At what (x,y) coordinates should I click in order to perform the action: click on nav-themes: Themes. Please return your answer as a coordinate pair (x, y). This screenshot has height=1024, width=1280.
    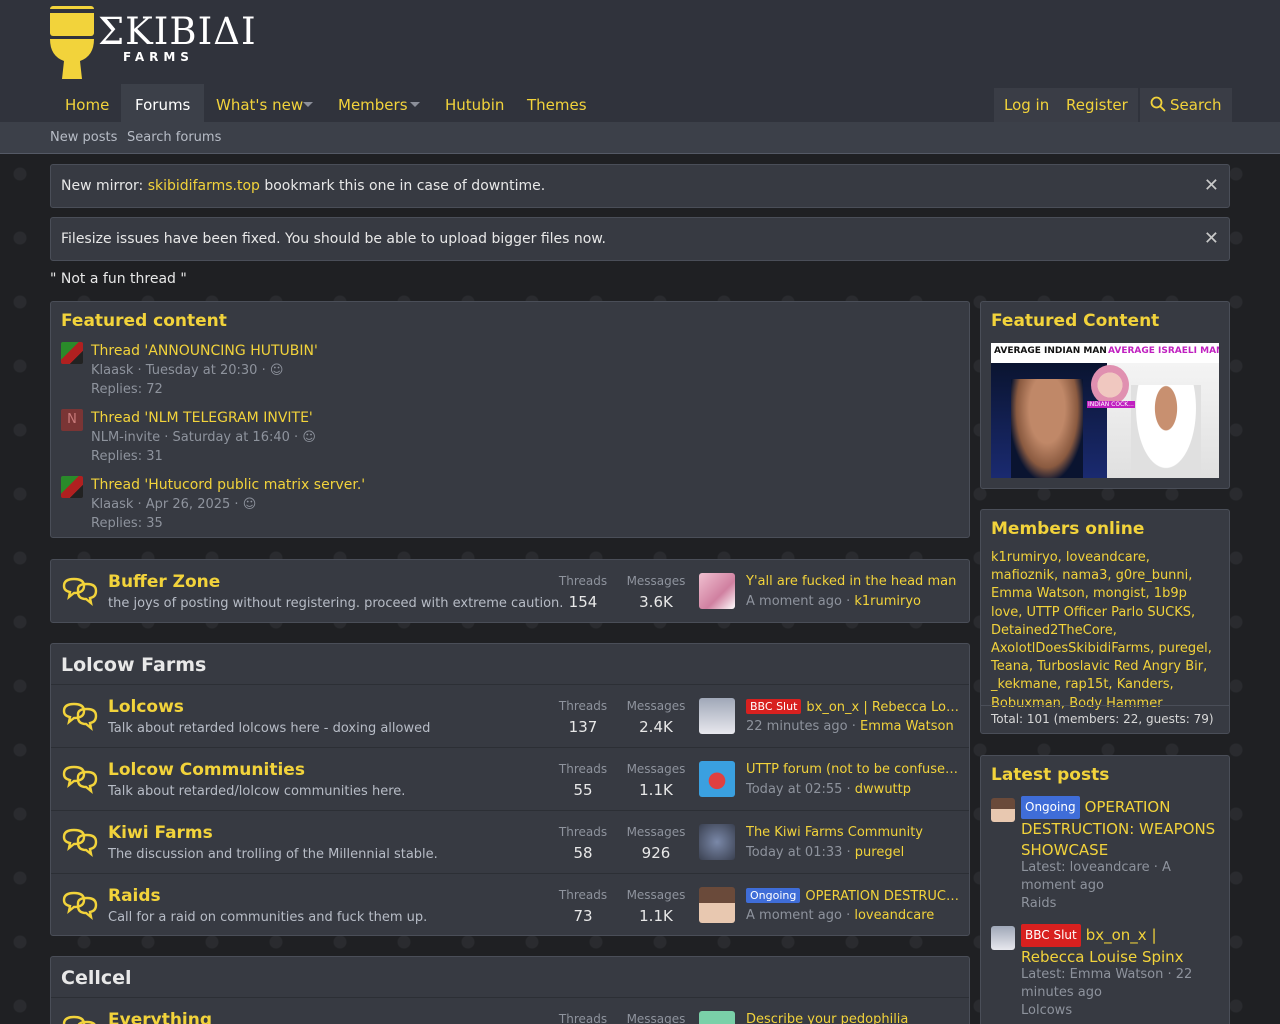
    Looking at the image, I should click on (557, 103).